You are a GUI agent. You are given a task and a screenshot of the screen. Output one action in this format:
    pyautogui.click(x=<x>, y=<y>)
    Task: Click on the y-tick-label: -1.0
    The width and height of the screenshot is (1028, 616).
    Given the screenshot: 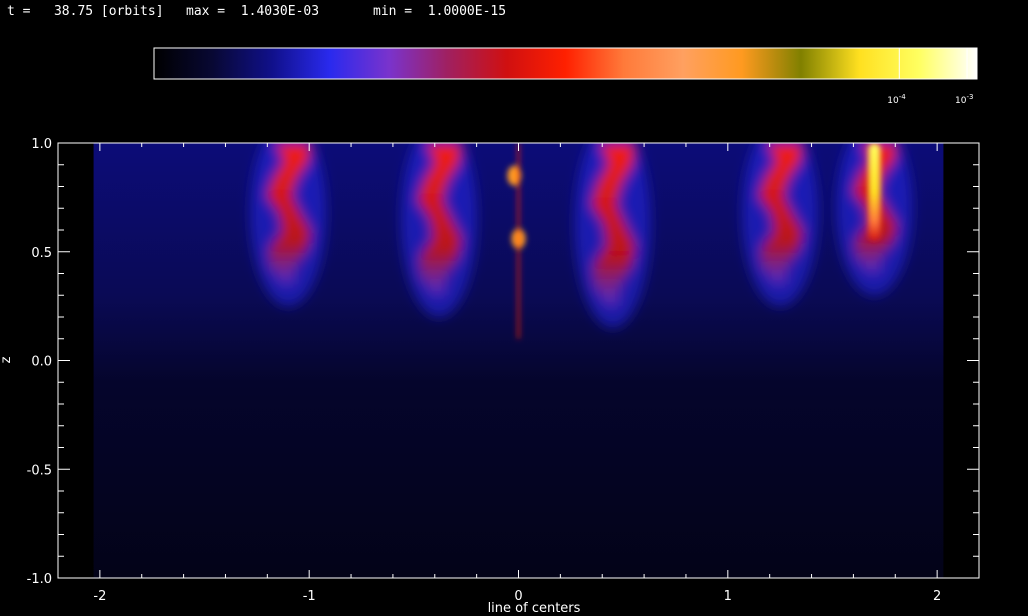 What is the action you would take?
    pyautogui.click(x=39, y=579)
    